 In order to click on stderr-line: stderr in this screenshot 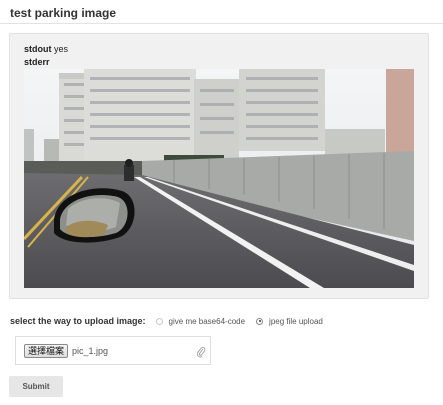, I will do `click(37, 62)`.